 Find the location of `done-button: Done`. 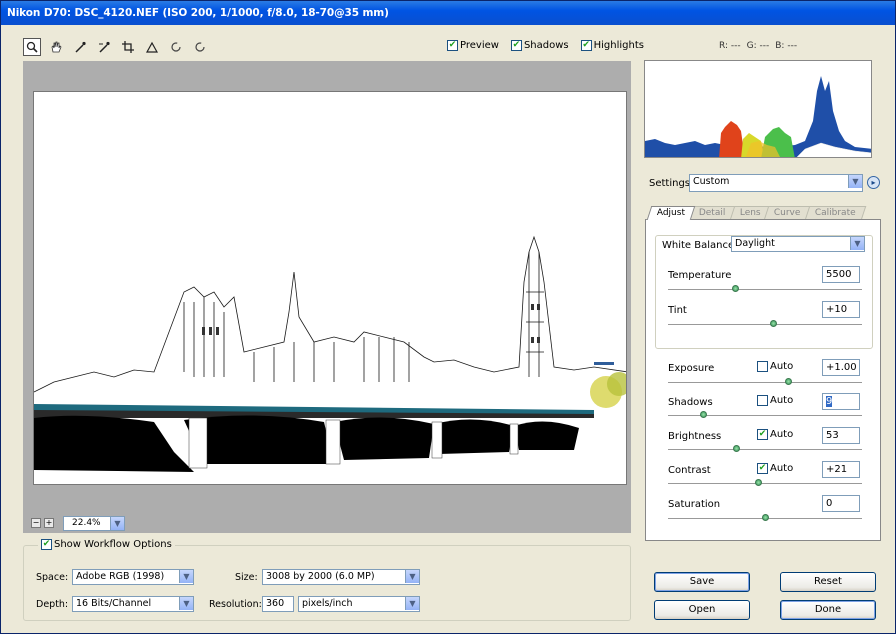

done-button: Done is located at coordinates (828, 610).